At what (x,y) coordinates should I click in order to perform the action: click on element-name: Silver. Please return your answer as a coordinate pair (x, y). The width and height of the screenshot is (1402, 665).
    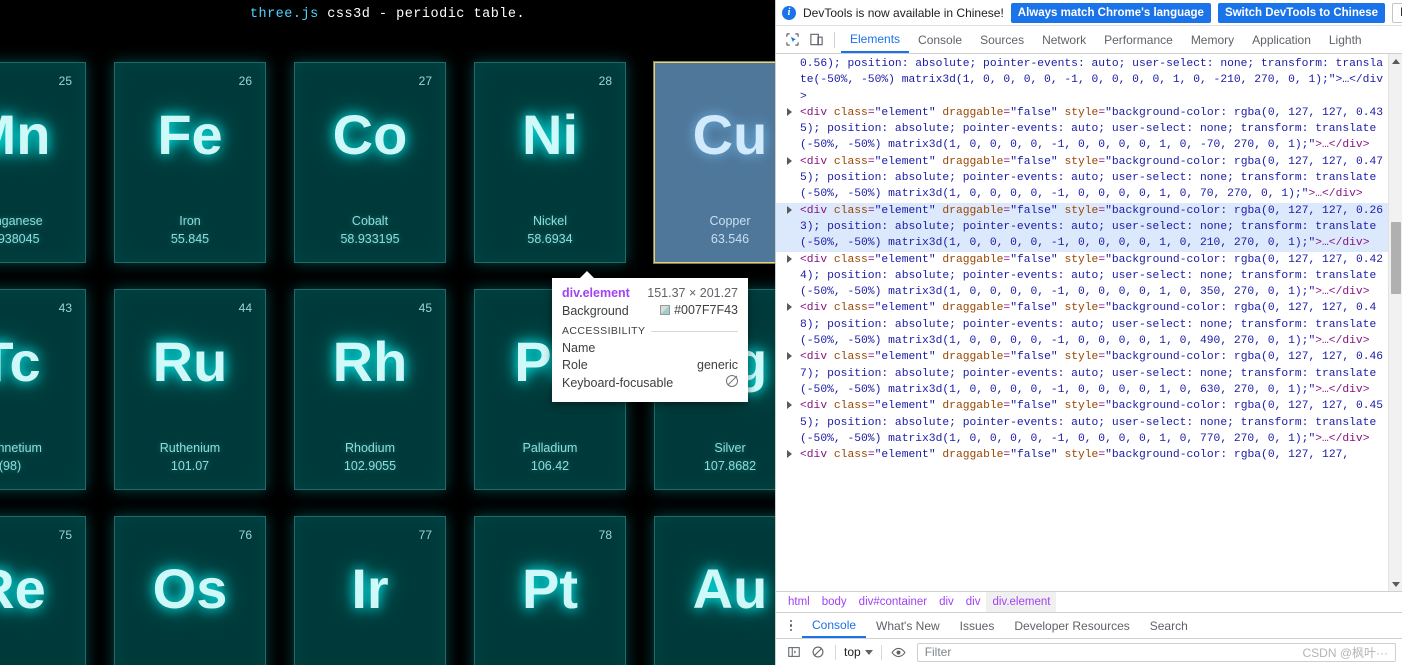
    Looking at the image, I should click on (730, 447).